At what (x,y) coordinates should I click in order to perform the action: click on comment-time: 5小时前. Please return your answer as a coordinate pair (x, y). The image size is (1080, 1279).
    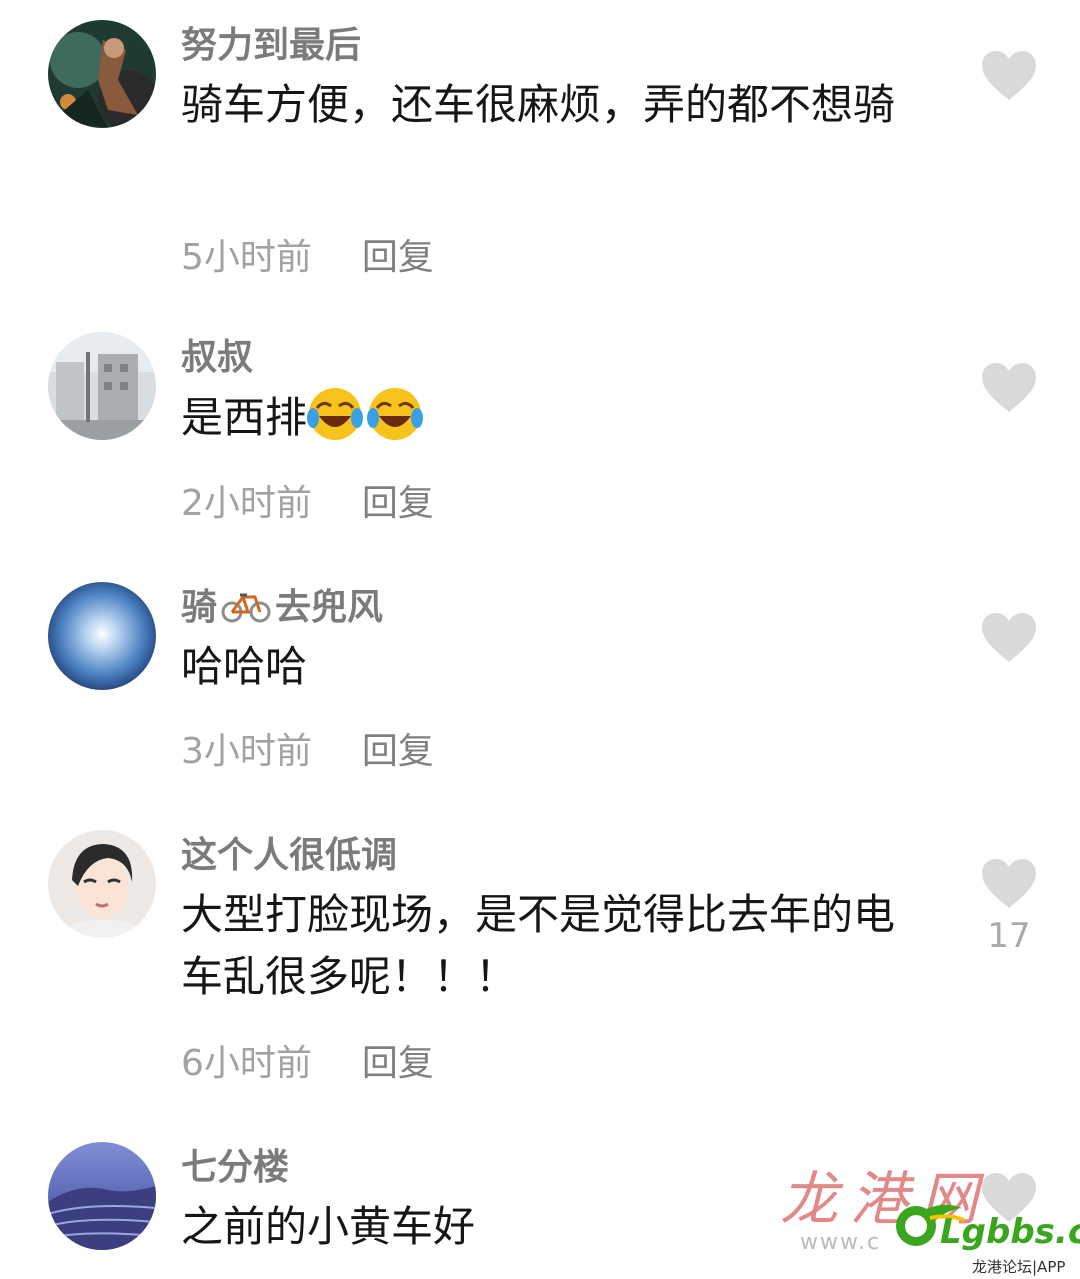
    Looking at the image, I should click on (246, 257).